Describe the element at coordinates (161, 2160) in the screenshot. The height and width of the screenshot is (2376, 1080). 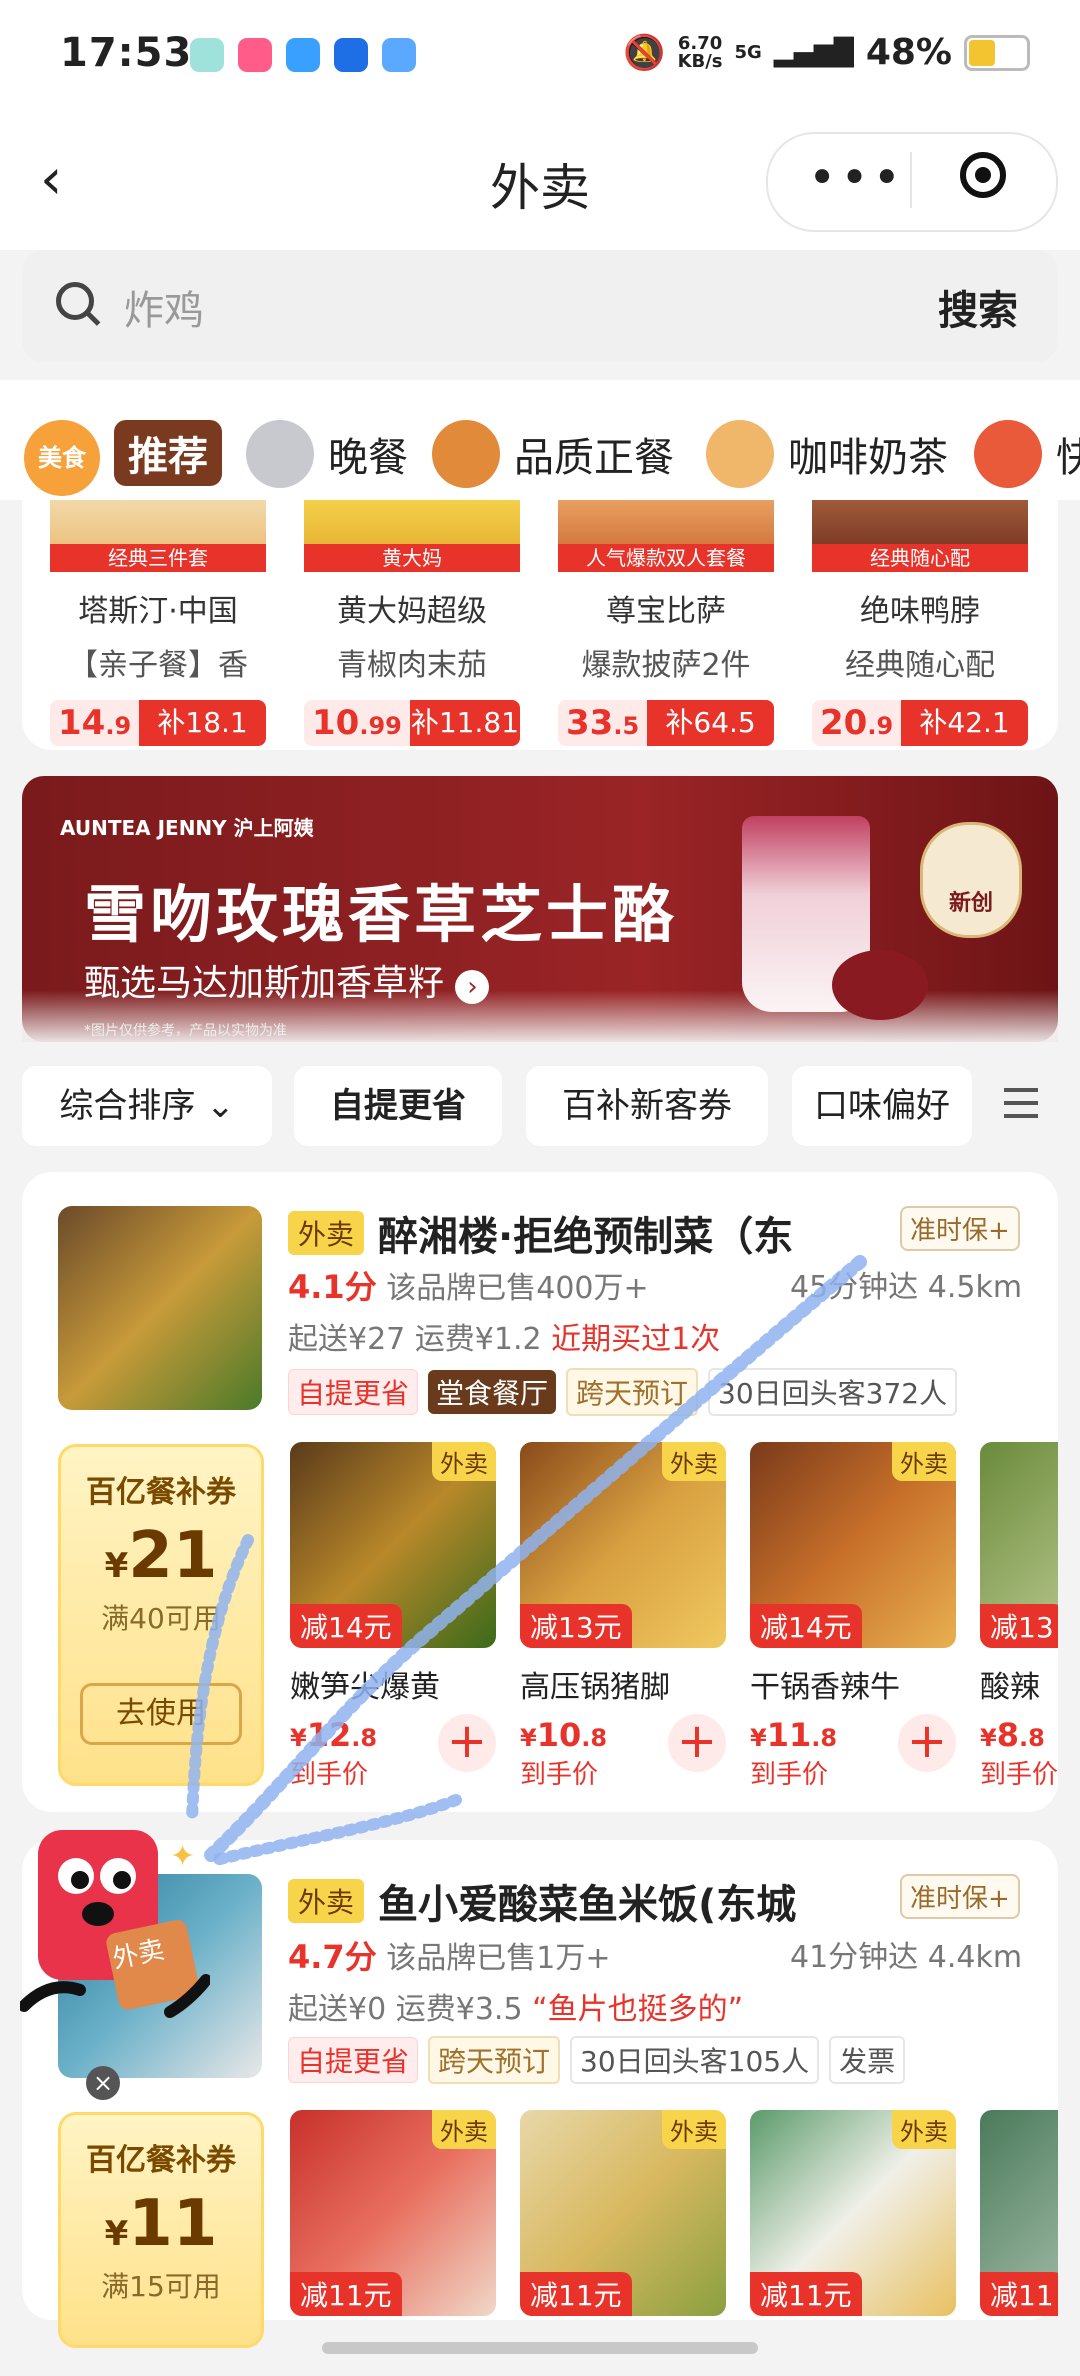
I see `coupon-title: 百亿餐补券` at that location.